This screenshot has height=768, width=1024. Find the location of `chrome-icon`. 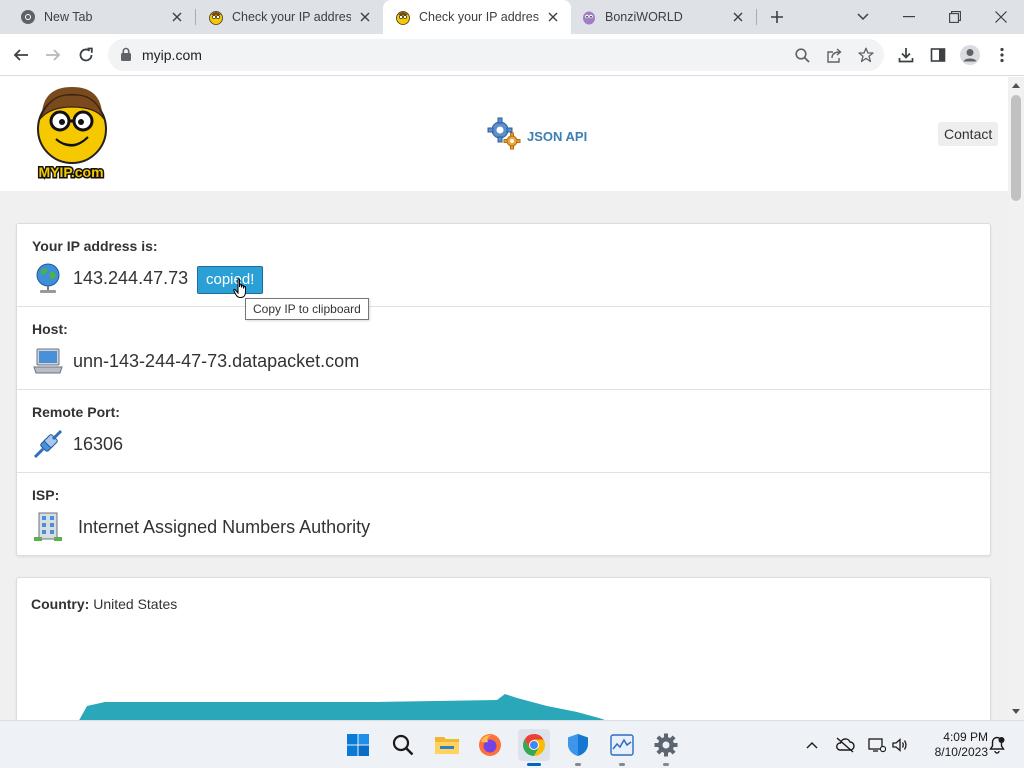

chrome-icon is located at coordinates (28, 17).